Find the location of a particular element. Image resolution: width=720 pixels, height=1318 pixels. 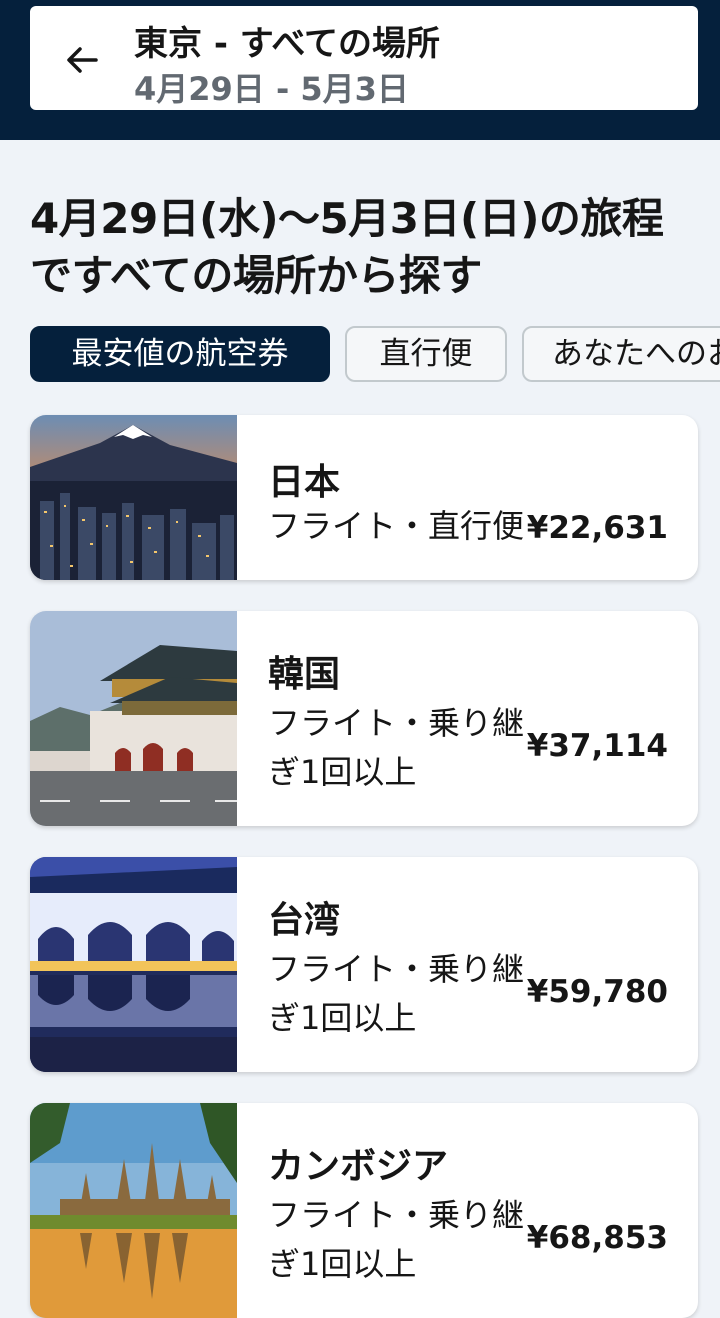

page-heading: 4月29日(水)〜5月3日(日)の旅程ですべての場所から探す is located at coordinates (347, 247).